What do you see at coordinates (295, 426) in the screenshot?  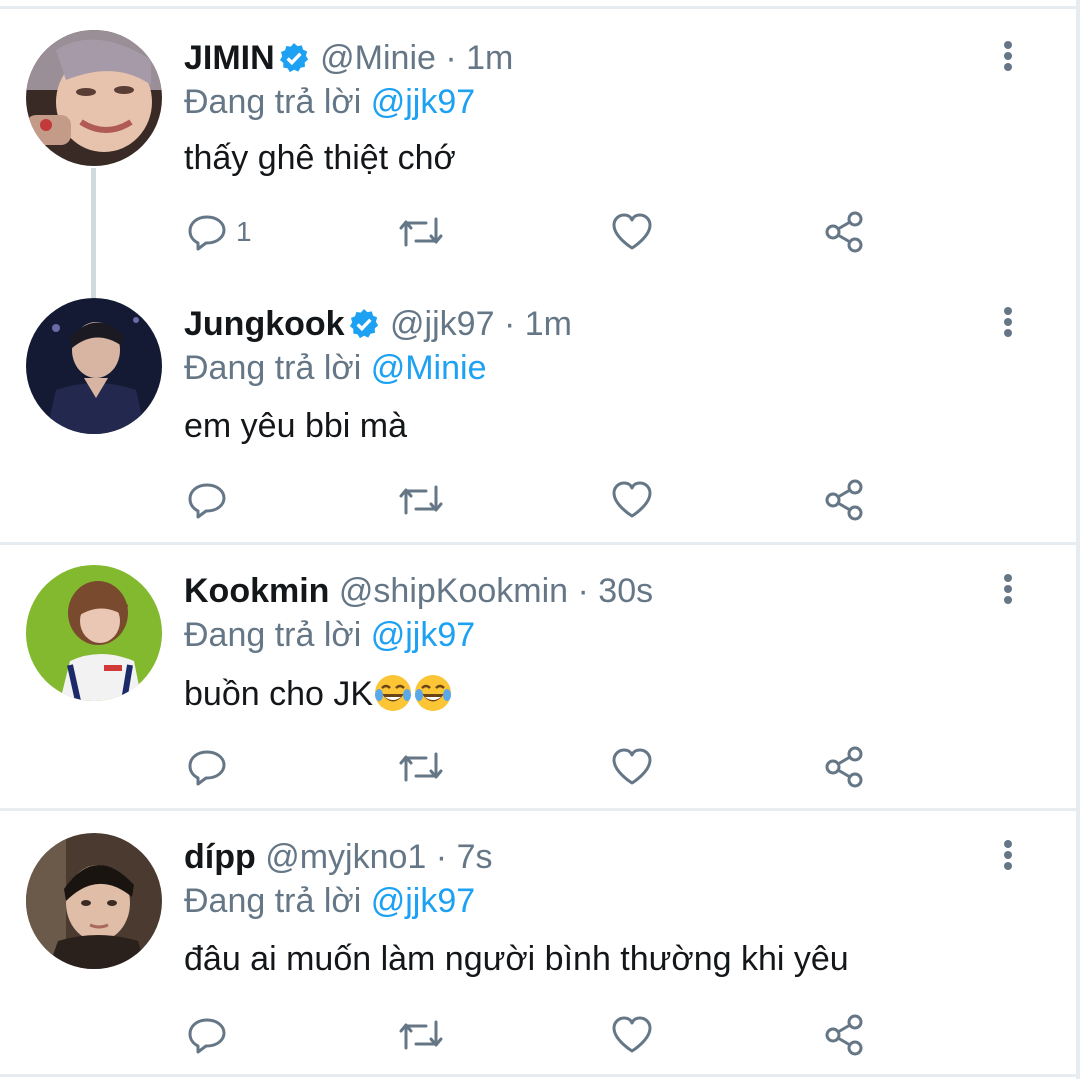 I see `tweet-text: em yêu bbi mà` at bounding box center [295, 426].